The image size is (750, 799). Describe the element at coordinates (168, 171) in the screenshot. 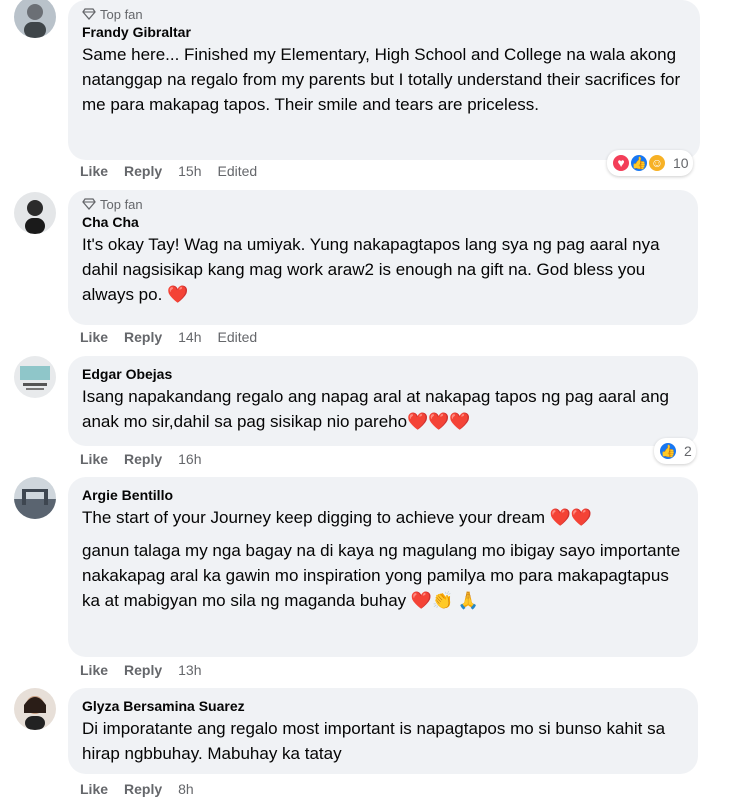

I see `comment-actions: Like Reply 15h Edited` at that location.